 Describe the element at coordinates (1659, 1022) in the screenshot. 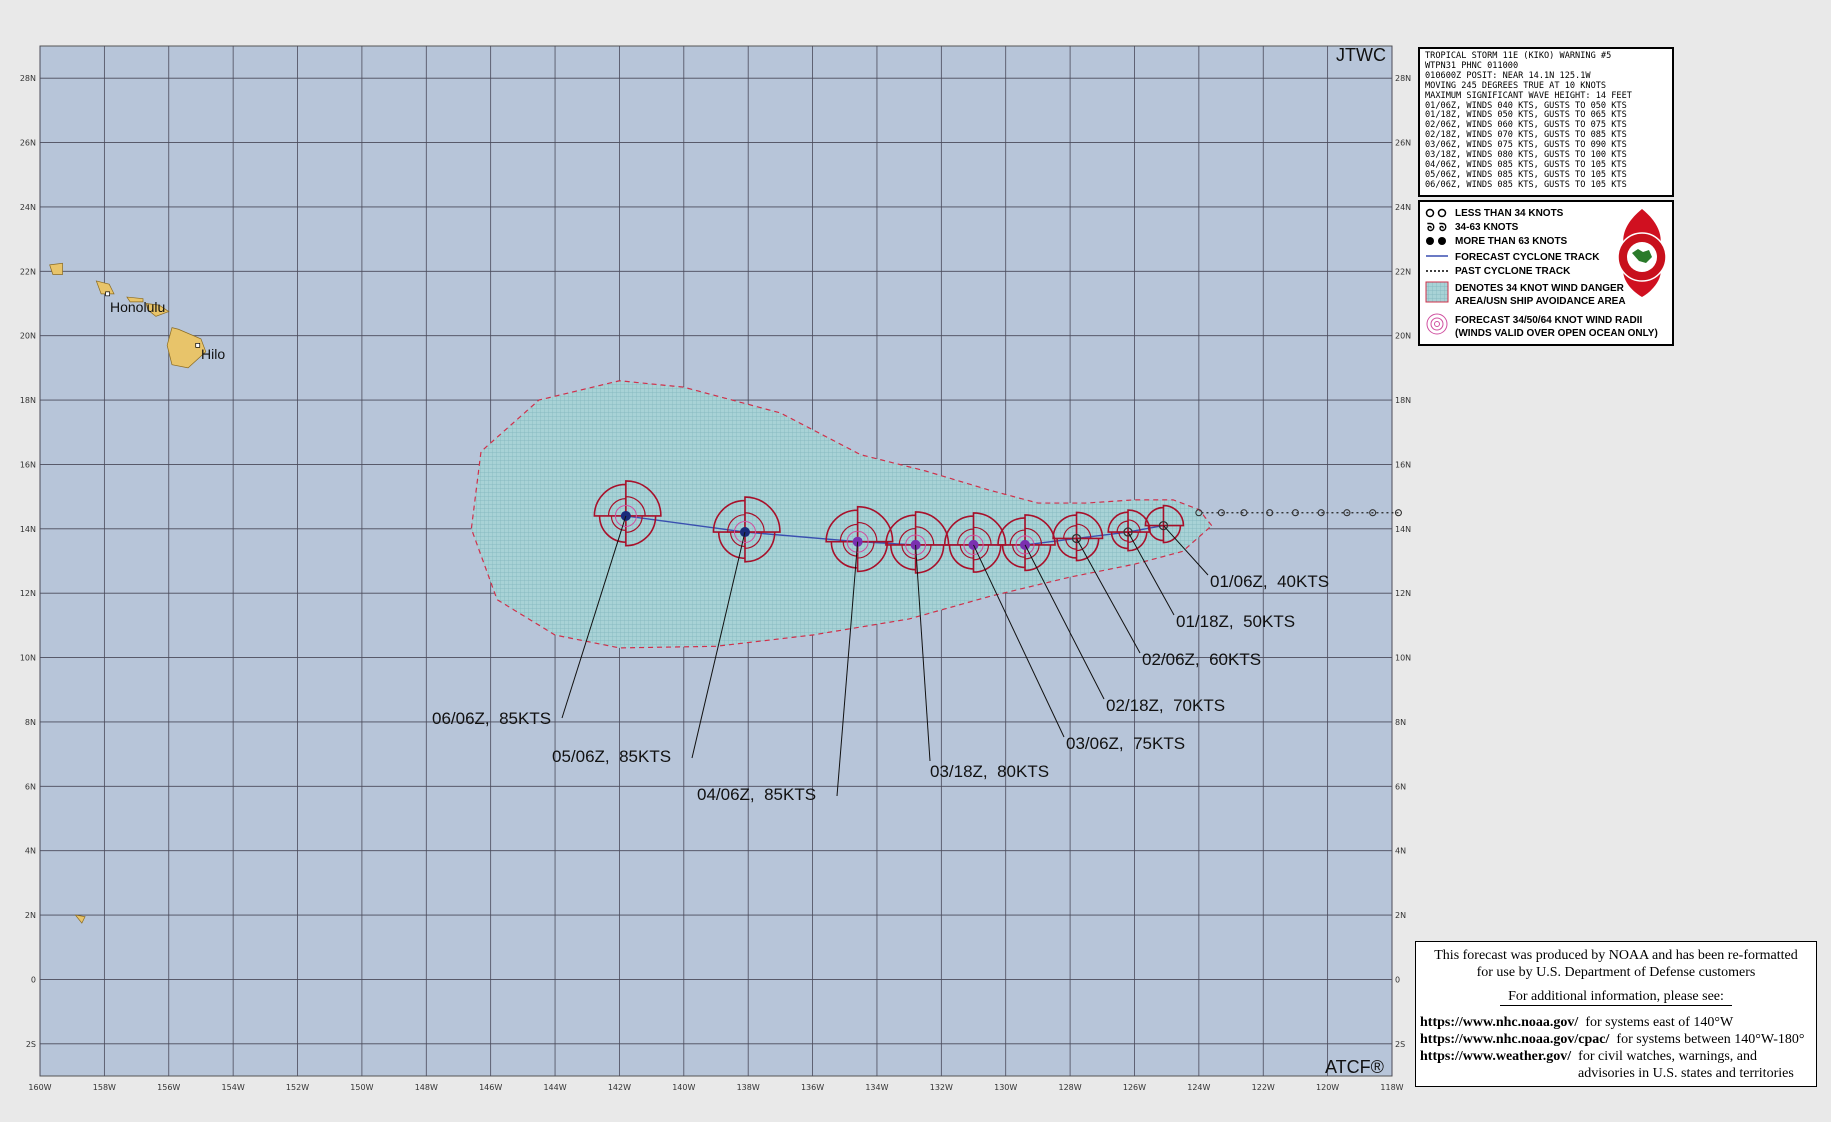

I see `nhc-link-desc: for systems east of 140°W` at that location.